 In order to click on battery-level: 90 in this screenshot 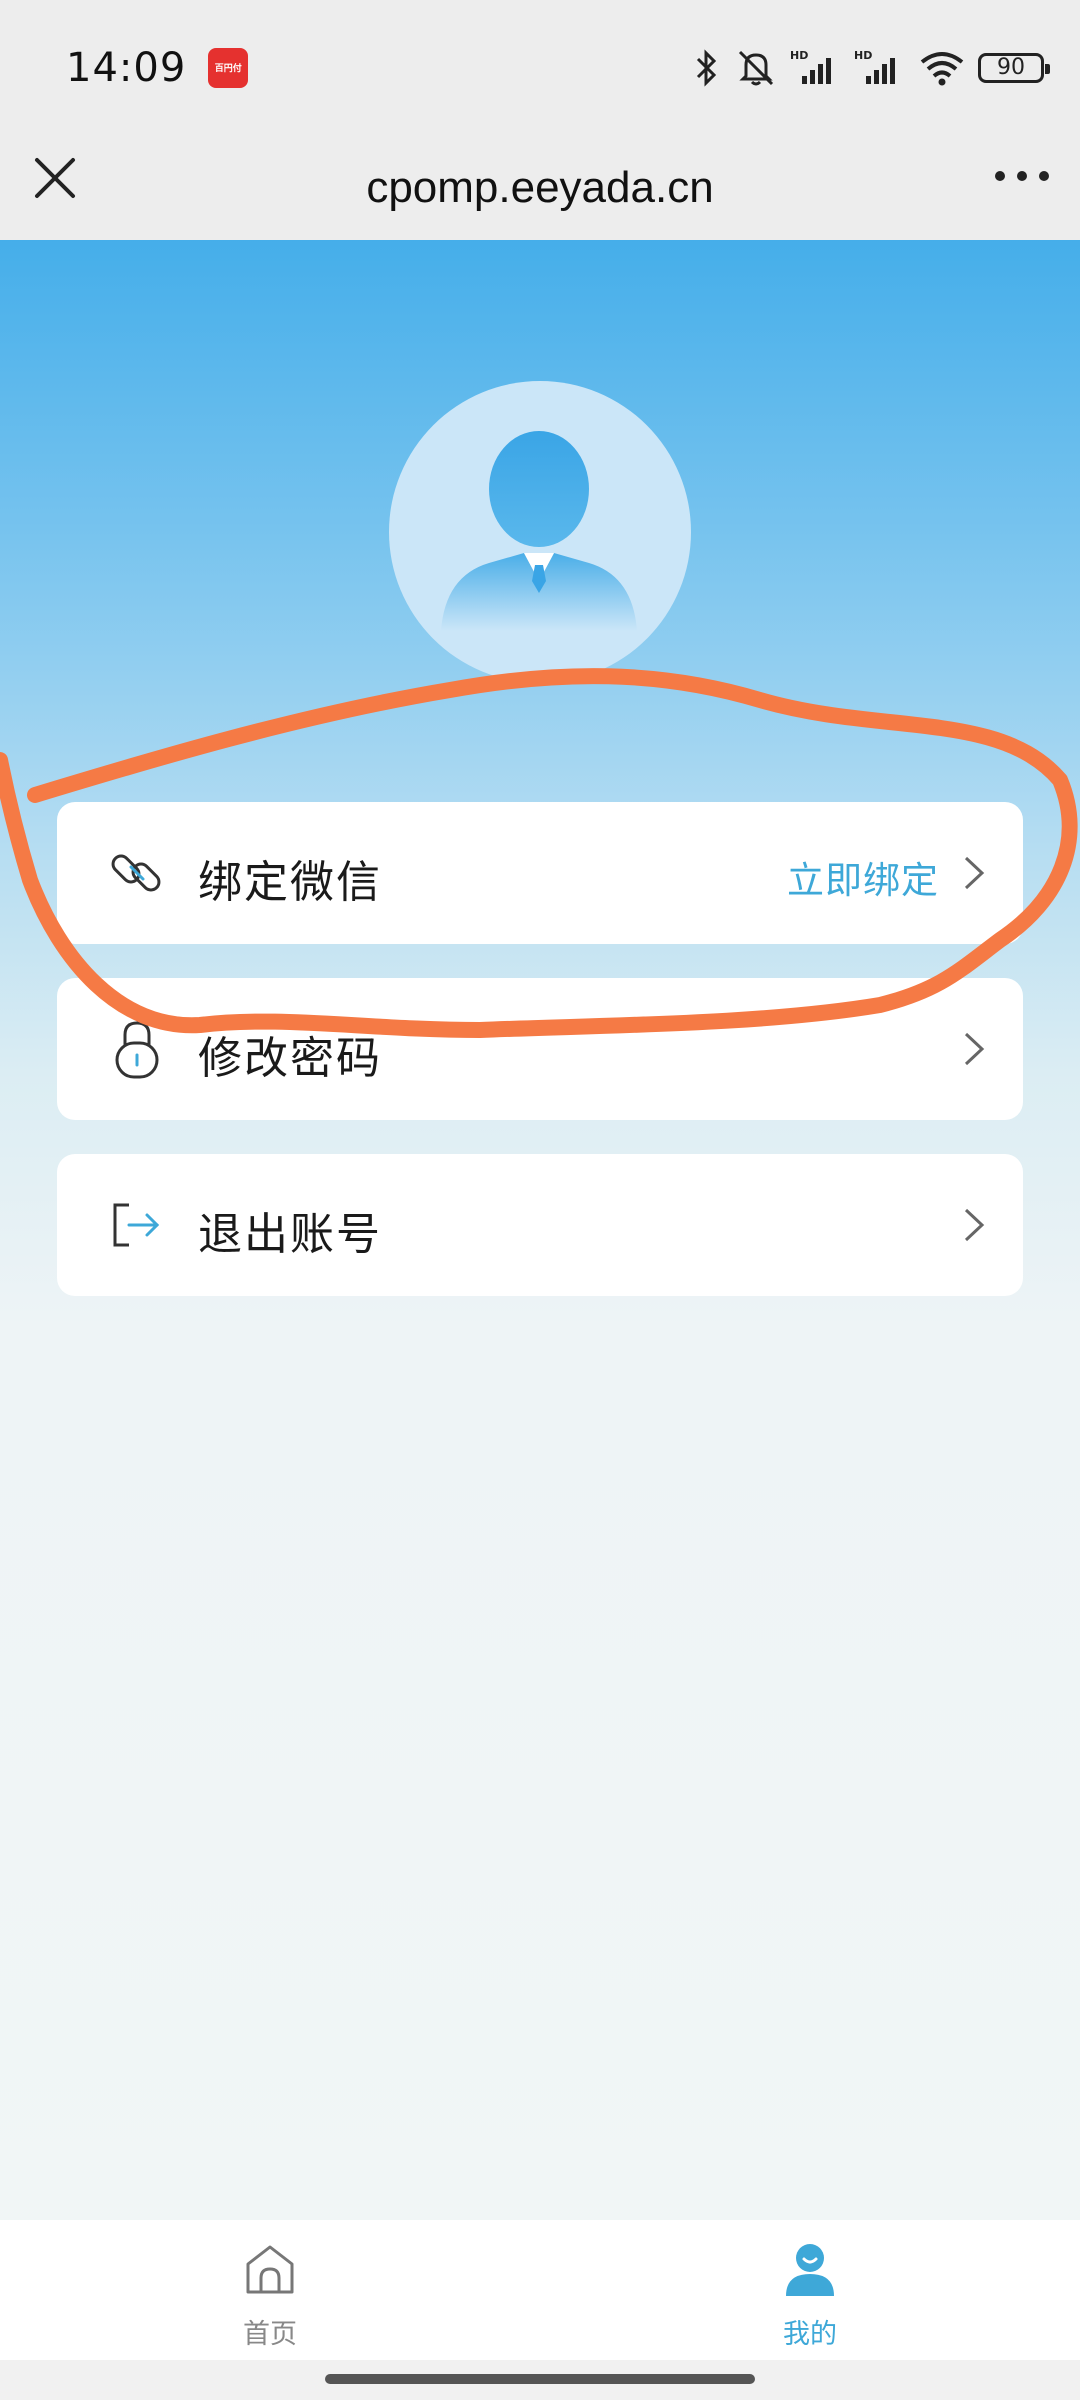, I will do `click(1011, 67)`.